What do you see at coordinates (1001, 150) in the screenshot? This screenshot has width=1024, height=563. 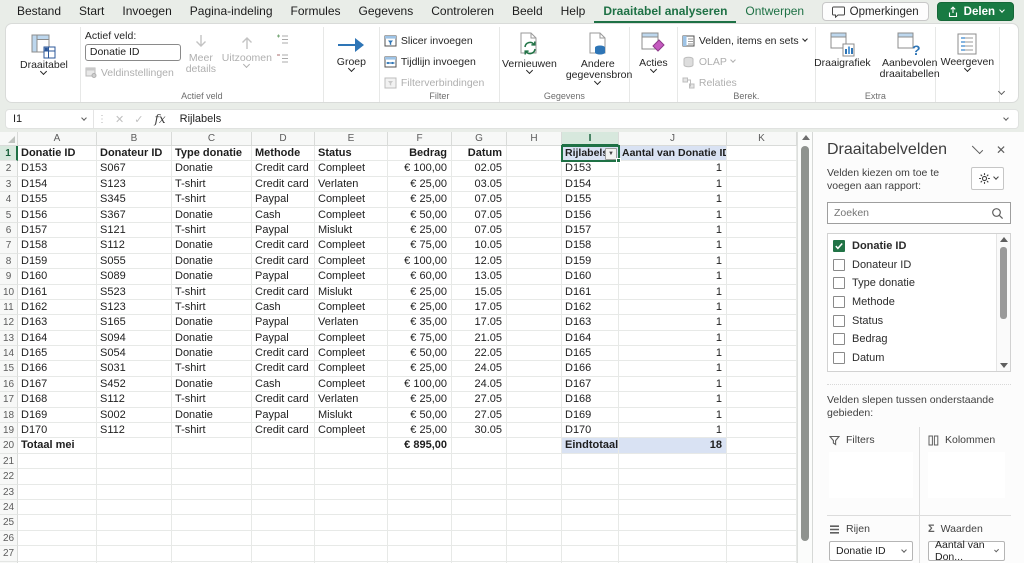 I see `close-icon: ✕` at bounding box center [1001, 150].